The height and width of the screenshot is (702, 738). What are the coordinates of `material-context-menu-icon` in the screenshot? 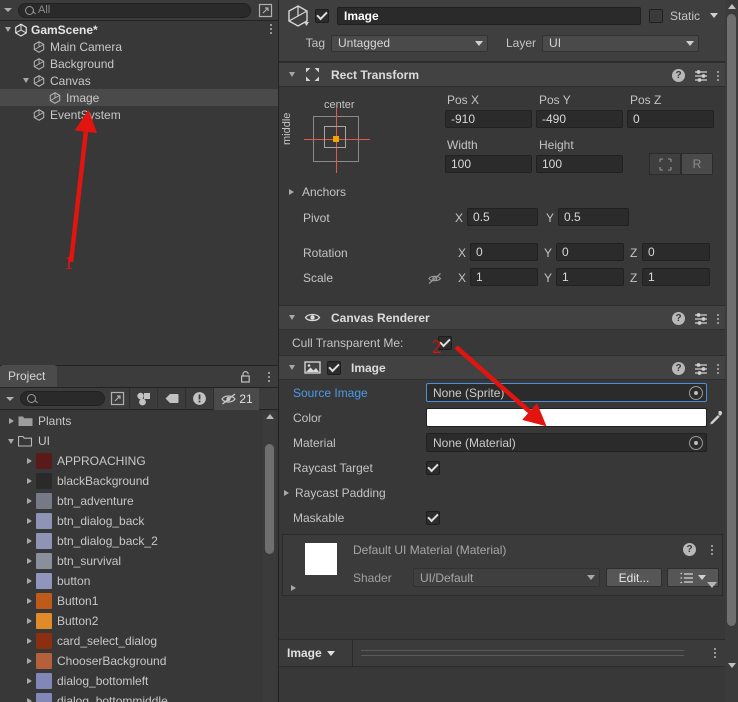 It's located at (712, 550).